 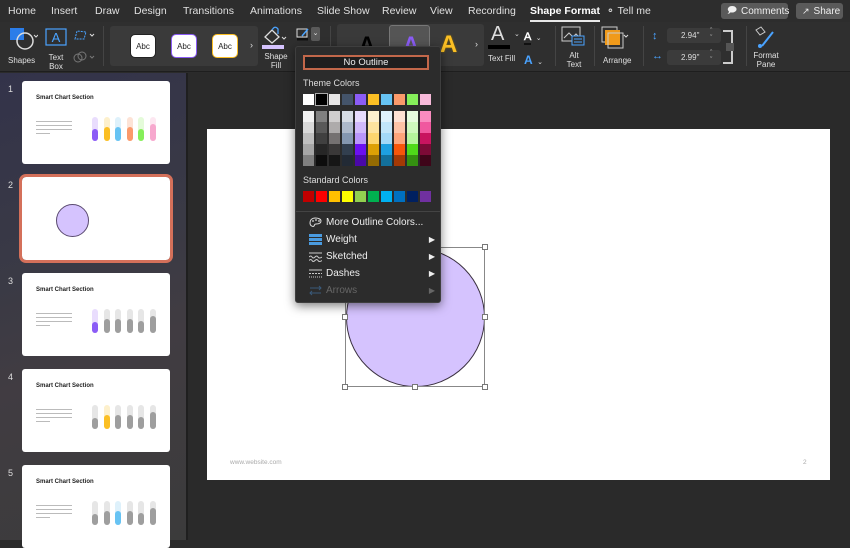 I want to click on text-outline-button: A ⌄, so click(x=536, y=36).